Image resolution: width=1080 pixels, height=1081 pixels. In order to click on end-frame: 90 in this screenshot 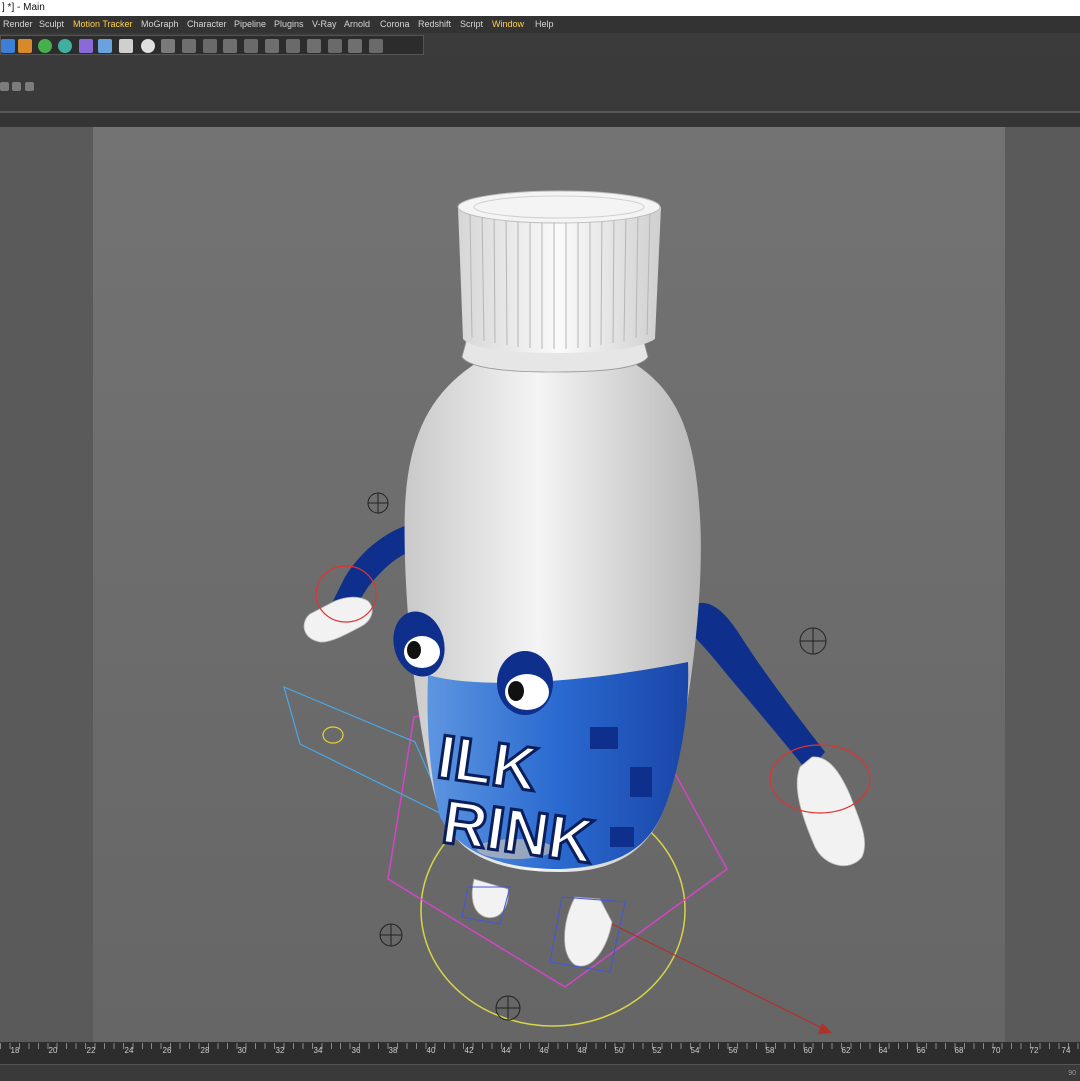, I will do `click(1072, 1073)`.